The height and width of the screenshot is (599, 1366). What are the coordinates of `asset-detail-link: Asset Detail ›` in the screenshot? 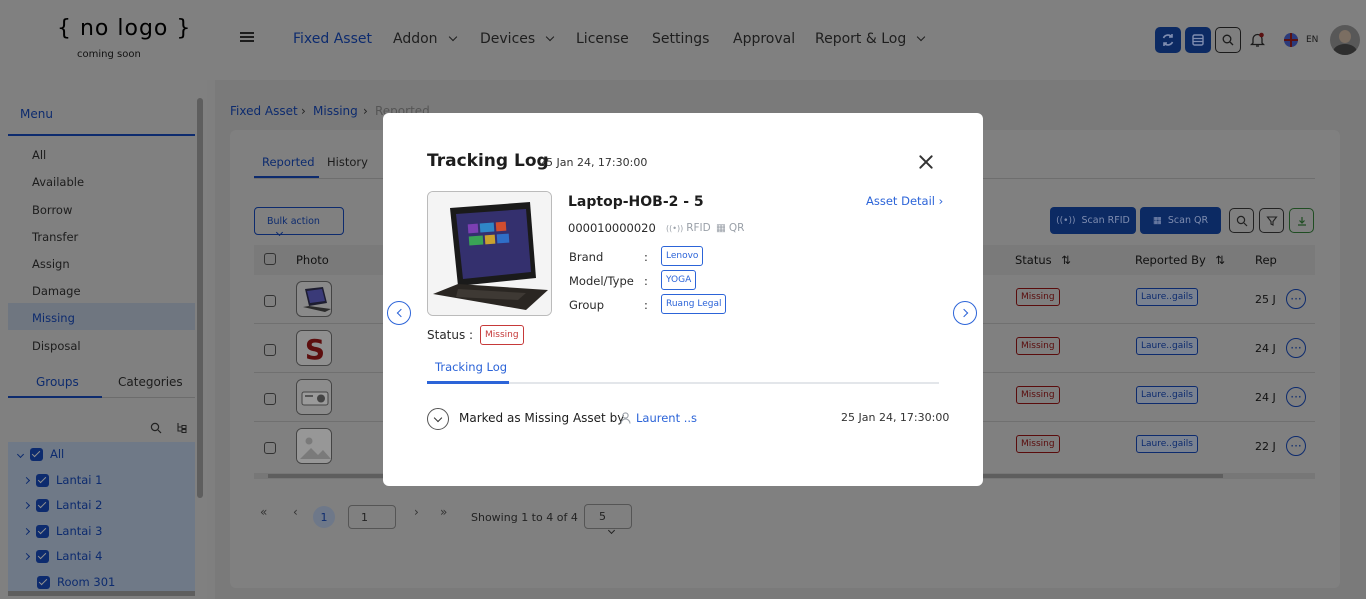 It's located at (904, 201).